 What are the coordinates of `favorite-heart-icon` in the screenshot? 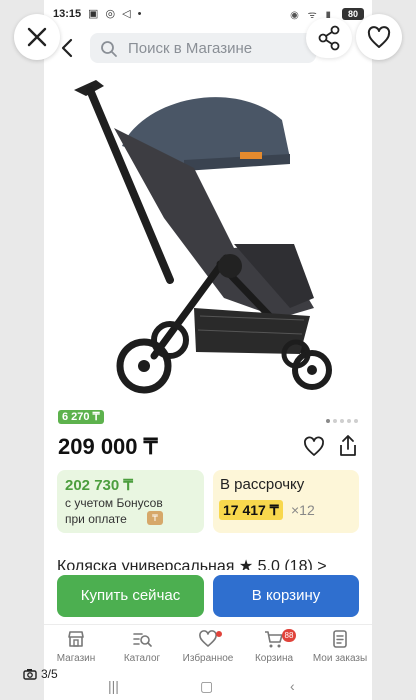 It's located at (314, 447).